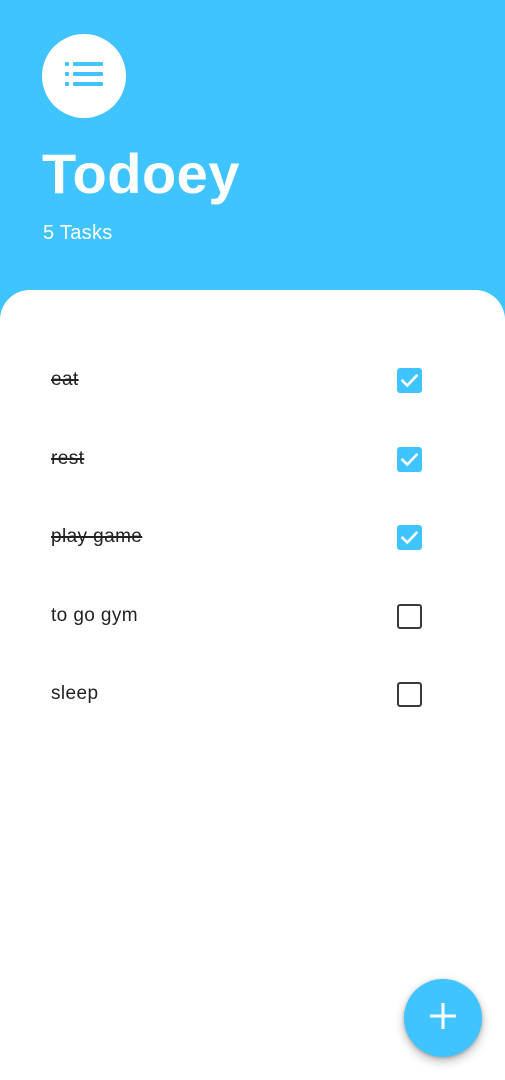 The image size is (505, 1080). Describe the element at coordinates (252, 460) in the screenshot. I see `task-row: rest` at that location.